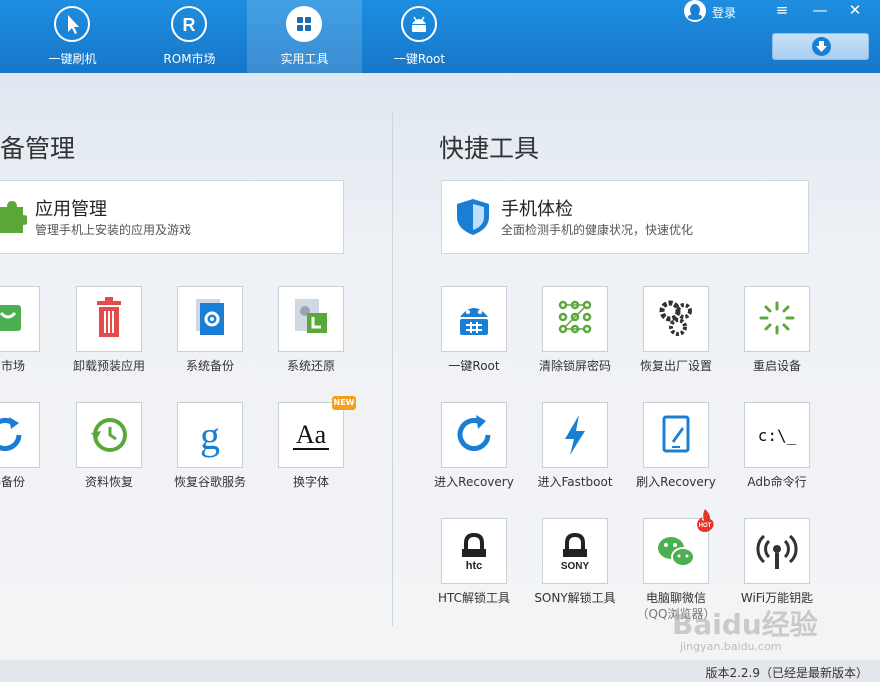  I want to click on grid-icon, so click(304, 24).